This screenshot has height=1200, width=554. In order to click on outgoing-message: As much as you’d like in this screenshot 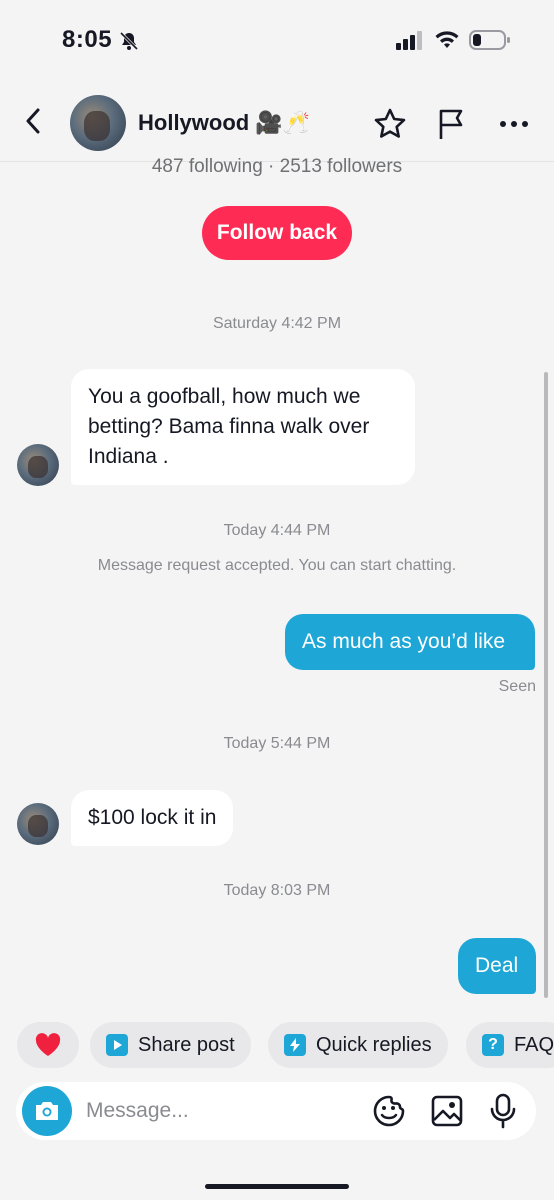, I will do `click(410, 642)`.